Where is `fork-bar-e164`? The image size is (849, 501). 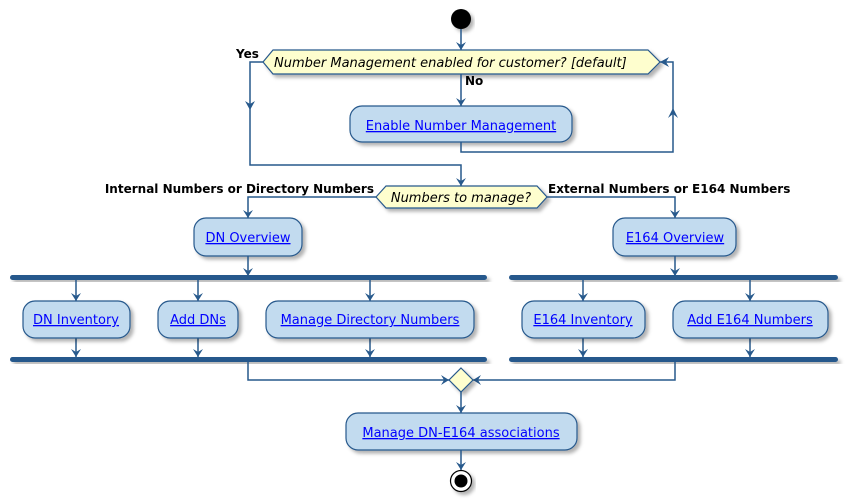 fork-bar-e164 is located at coordinates (673, 277).